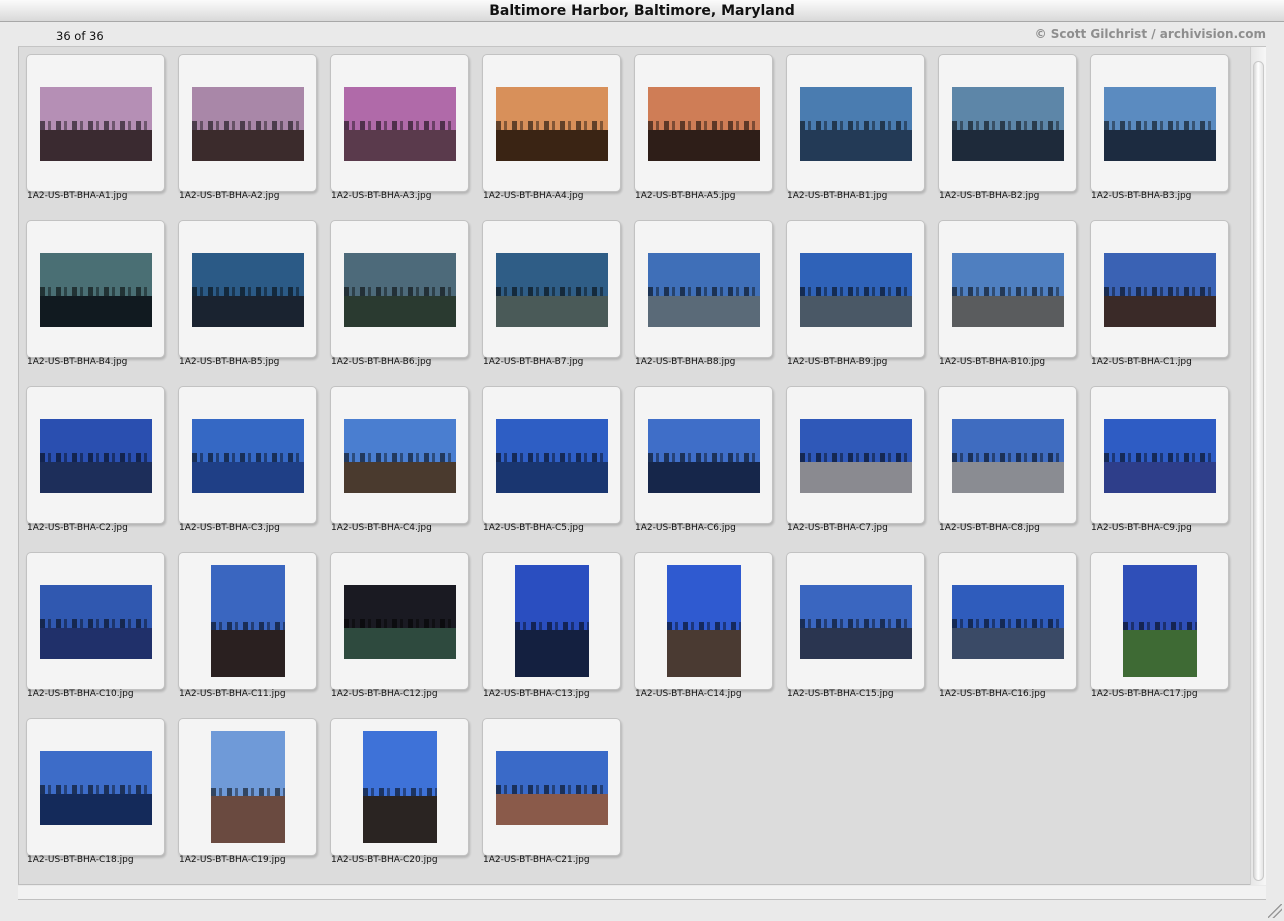 Image resolution: width=1284 pixels, height=921 pixels. I want to click on slide-cell: 1A2-US-BT-BHA-C5.jpg, so click(551, 462).